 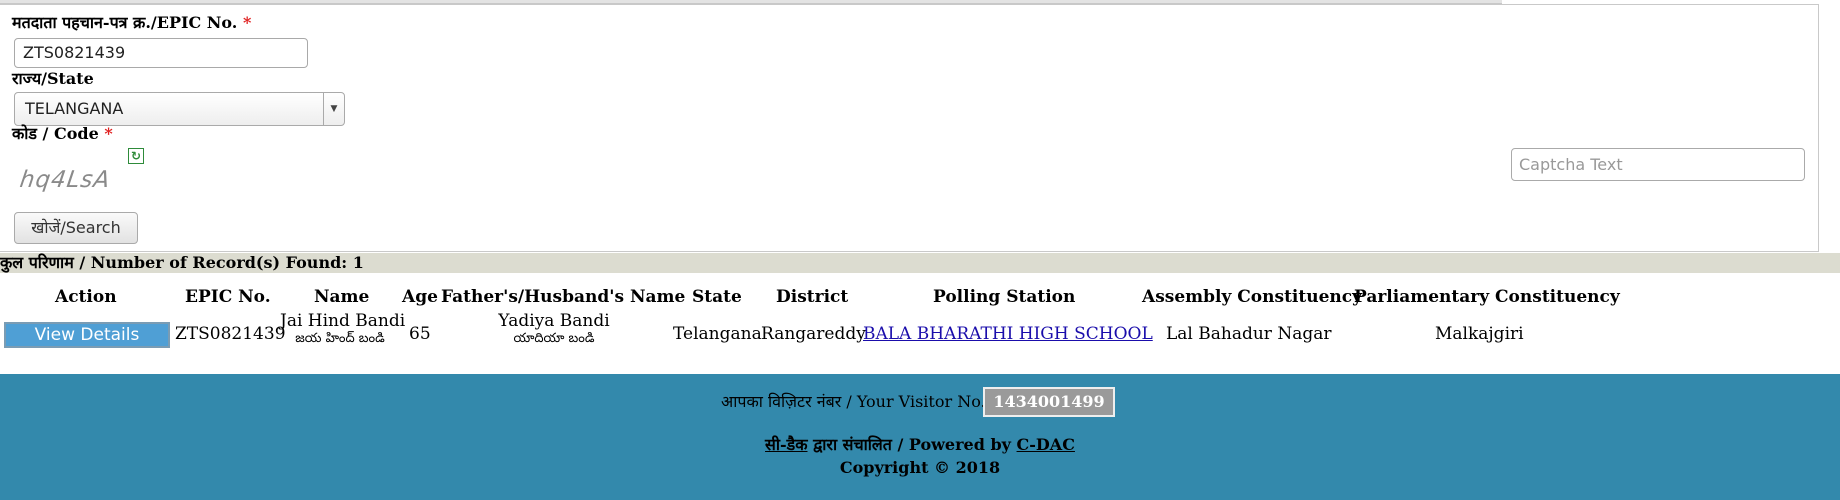 I want to click on cell-epic: ZTS0821439, so click(x=230, y=334).